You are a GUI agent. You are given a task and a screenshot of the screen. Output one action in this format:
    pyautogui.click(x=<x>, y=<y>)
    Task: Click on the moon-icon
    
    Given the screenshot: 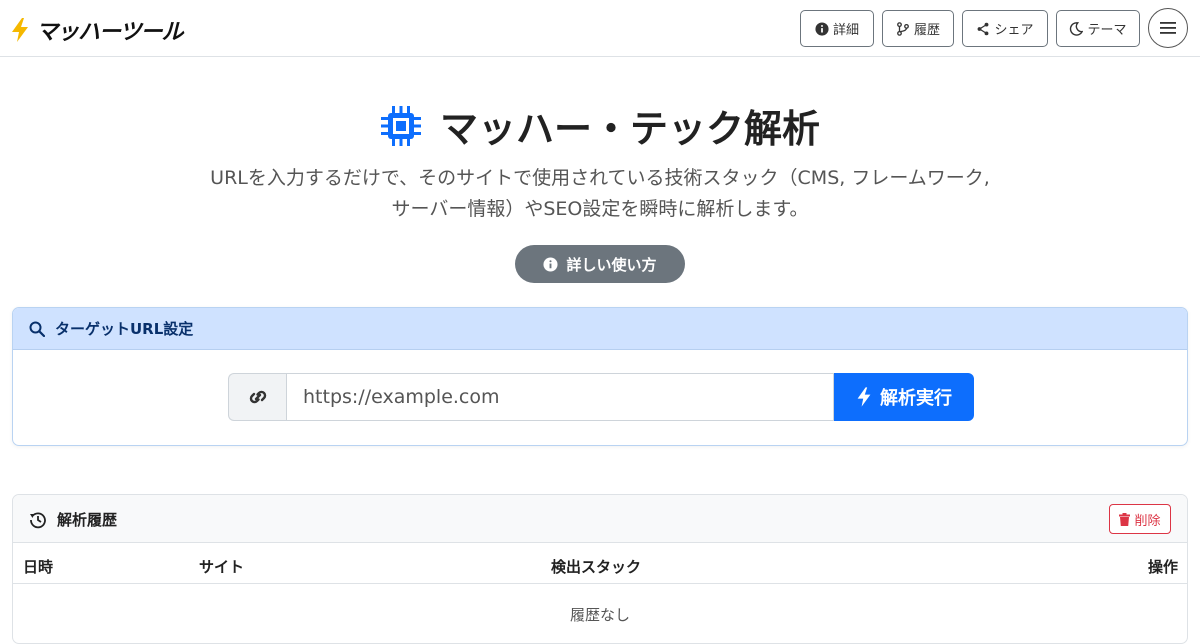 What is the action you would take?
    pyautogui.click(x=1077, y=28)
    